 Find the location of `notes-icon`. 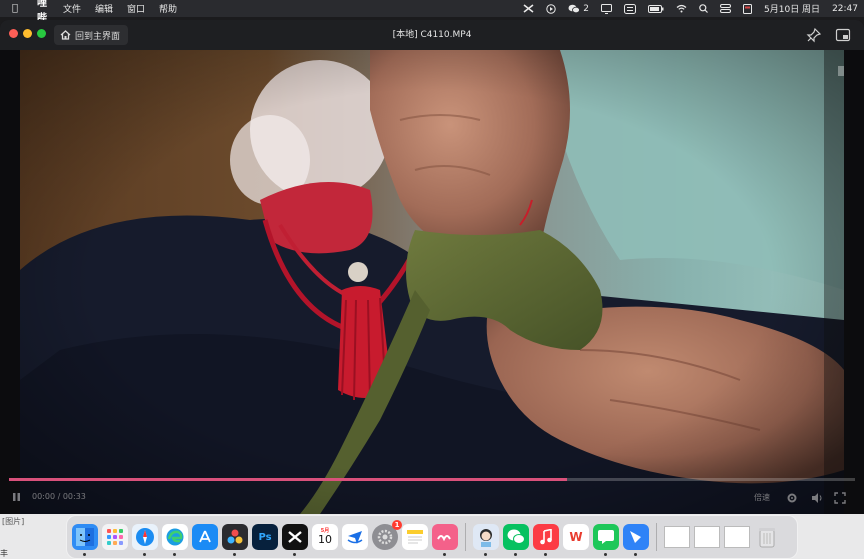

notes-icon is located at coordinates (415, 537).